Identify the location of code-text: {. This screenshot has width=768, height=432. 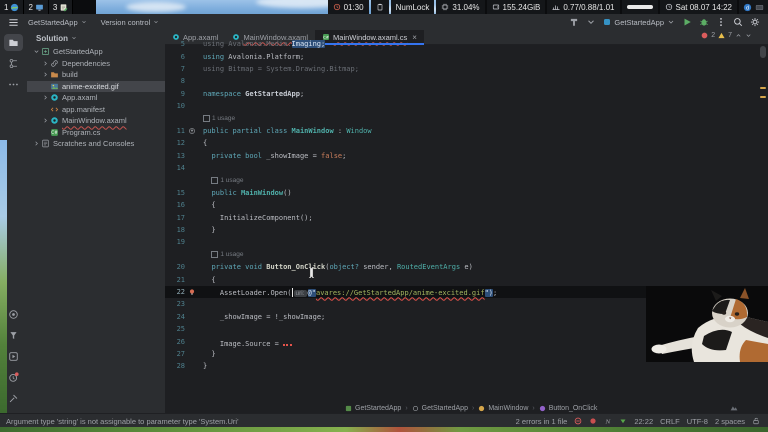
(202, 143).